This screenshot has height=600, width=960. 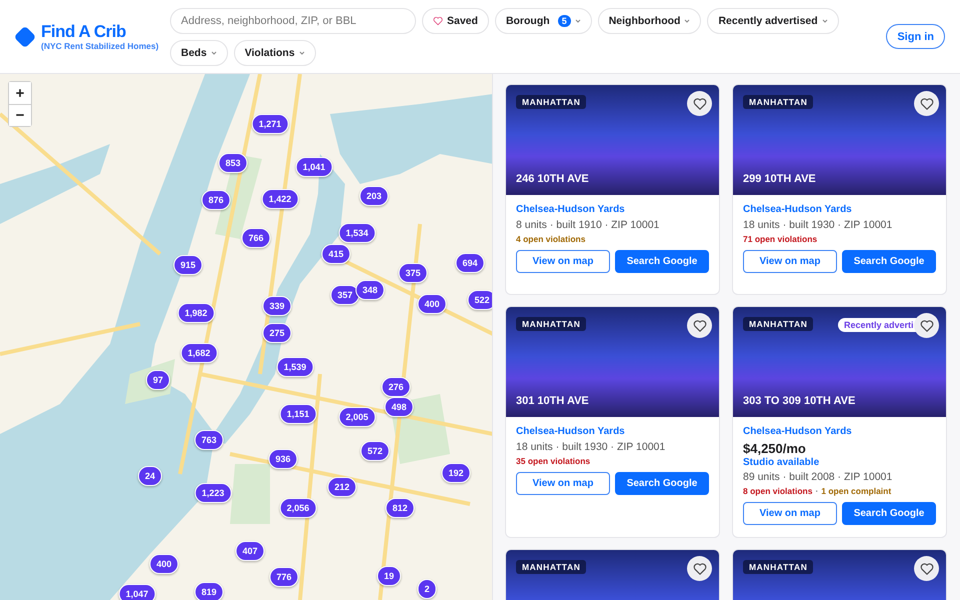 What do you see at coordinates (775, 448) in the screenshot?
I see `price: $4,250/mo` at bounding box center [775, 448].